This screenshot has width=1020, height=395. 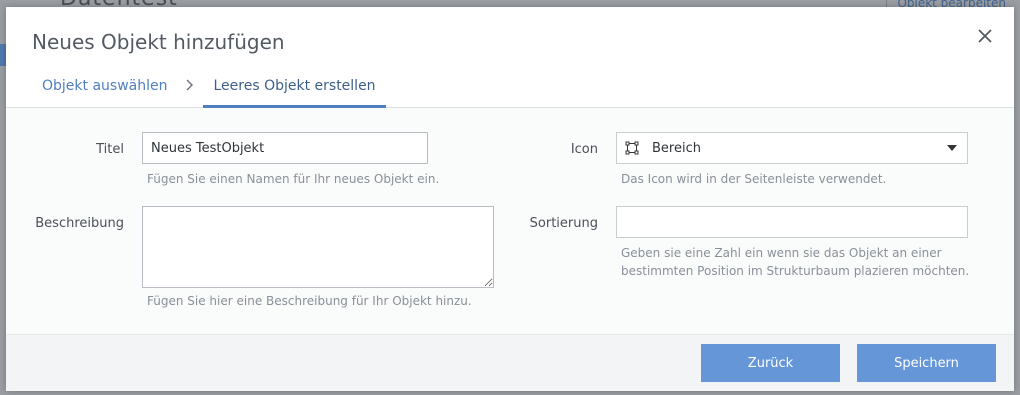 I want to click on icon-select: Bereich, so click(x=792, y=148).